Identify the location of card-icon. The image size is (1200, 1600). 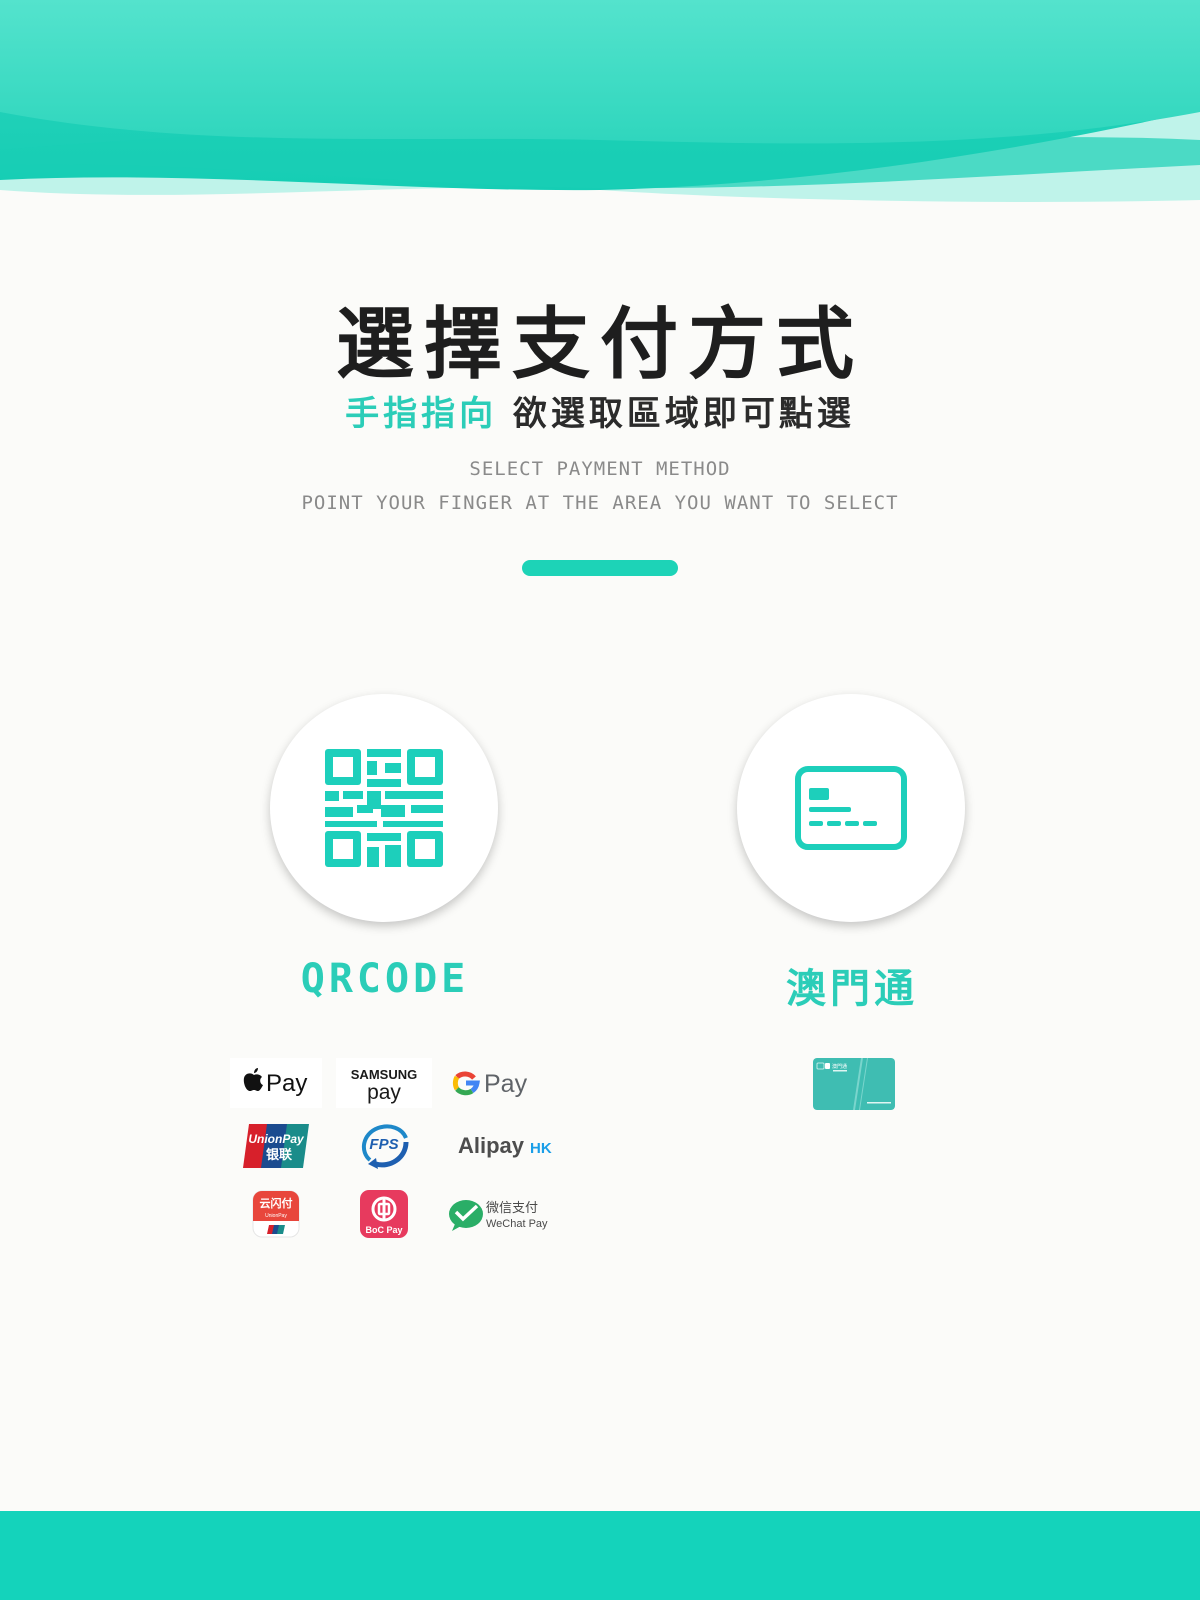
(851, 808).